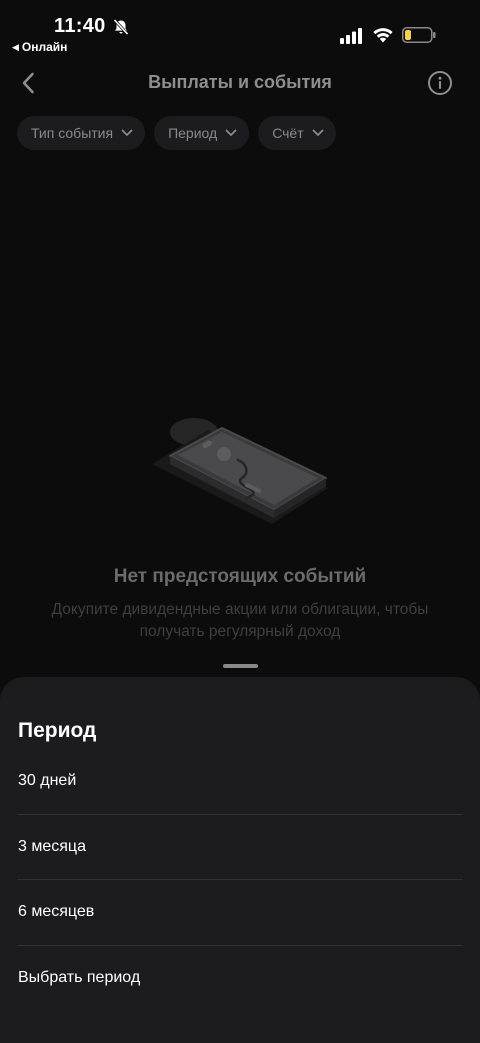 The height and width of the screenshot is (1043, 480). I want to click on signal-icon, so click(351, 36).